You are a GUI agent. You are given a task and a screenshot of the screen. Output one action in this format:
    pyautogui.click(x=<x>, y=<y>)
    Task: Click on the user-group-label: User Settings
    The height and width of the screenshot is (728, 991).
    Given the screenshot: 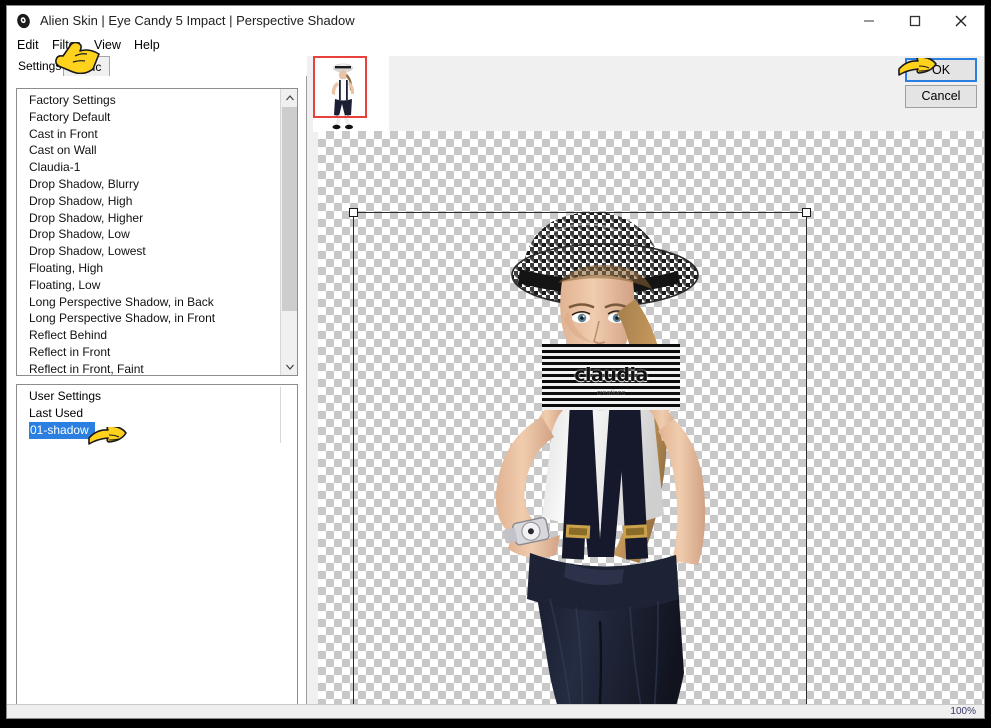 What is the action you would take?
    pyautogui.click(x=65, y=396)
    